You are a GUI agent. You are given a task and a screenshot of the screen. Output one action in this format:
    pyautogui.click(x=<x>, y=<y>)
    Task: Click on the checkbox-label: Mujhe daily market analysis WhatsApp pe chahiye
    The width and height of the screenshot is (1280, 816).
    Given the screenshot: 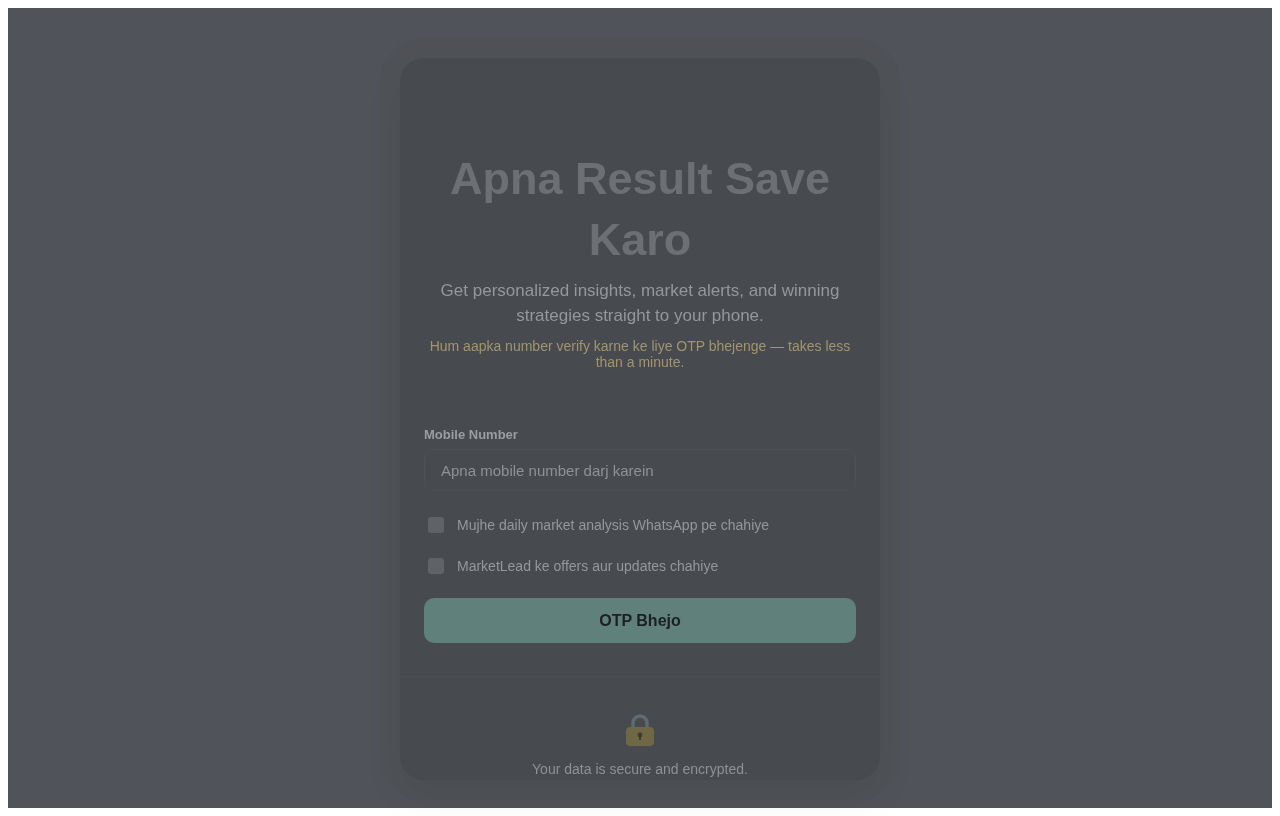 What is the action you would take?
    pyautogui.click(x=613, y=525)
    